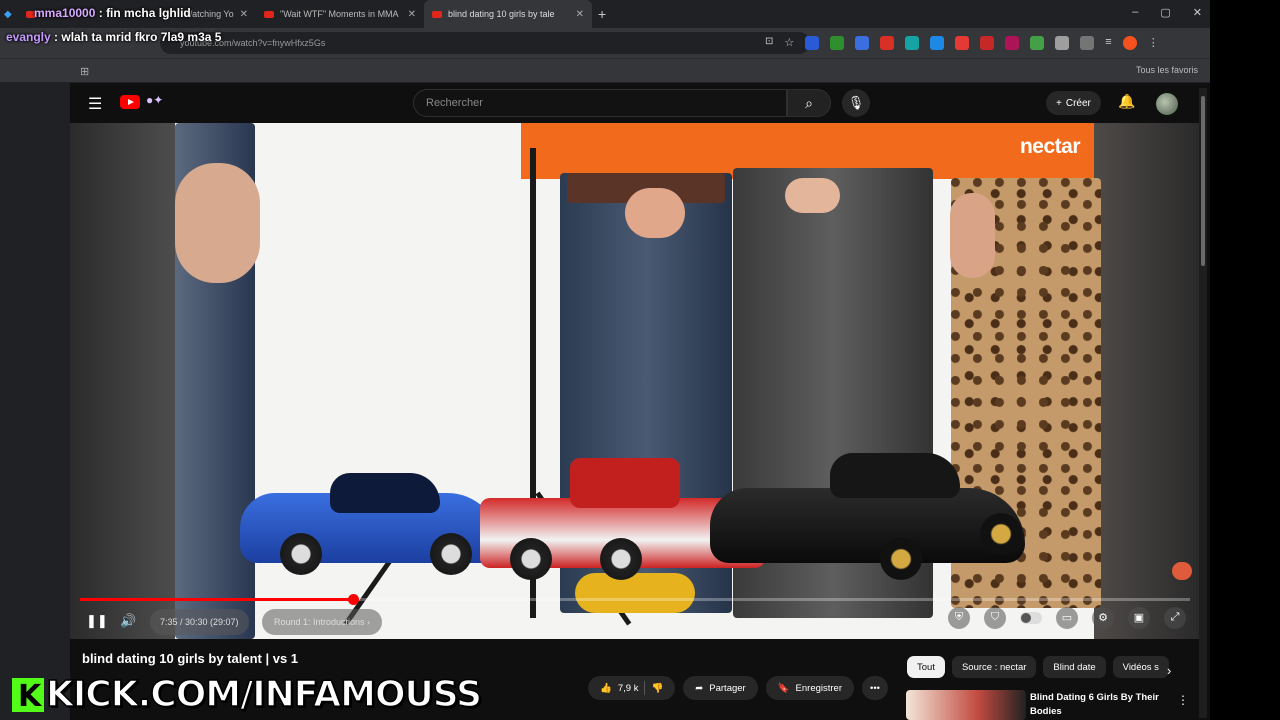 This screenshot has width=1280, height=720. Describe the element at coordinates (720, 688) in the screenshot. I see `share-button: ➦ Partager` at that location.